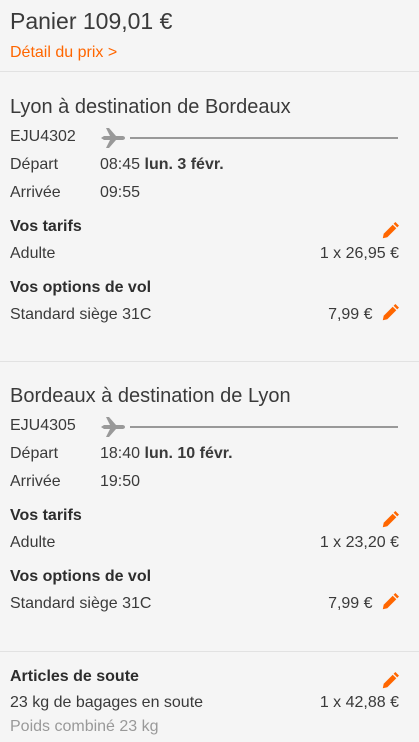 This screenshot has width=419, height=742. What do you see at coordinates (188, 453) in the screenshot?
I see `departure-date: lun. 10 févr.` at bounding box center [188, 453].